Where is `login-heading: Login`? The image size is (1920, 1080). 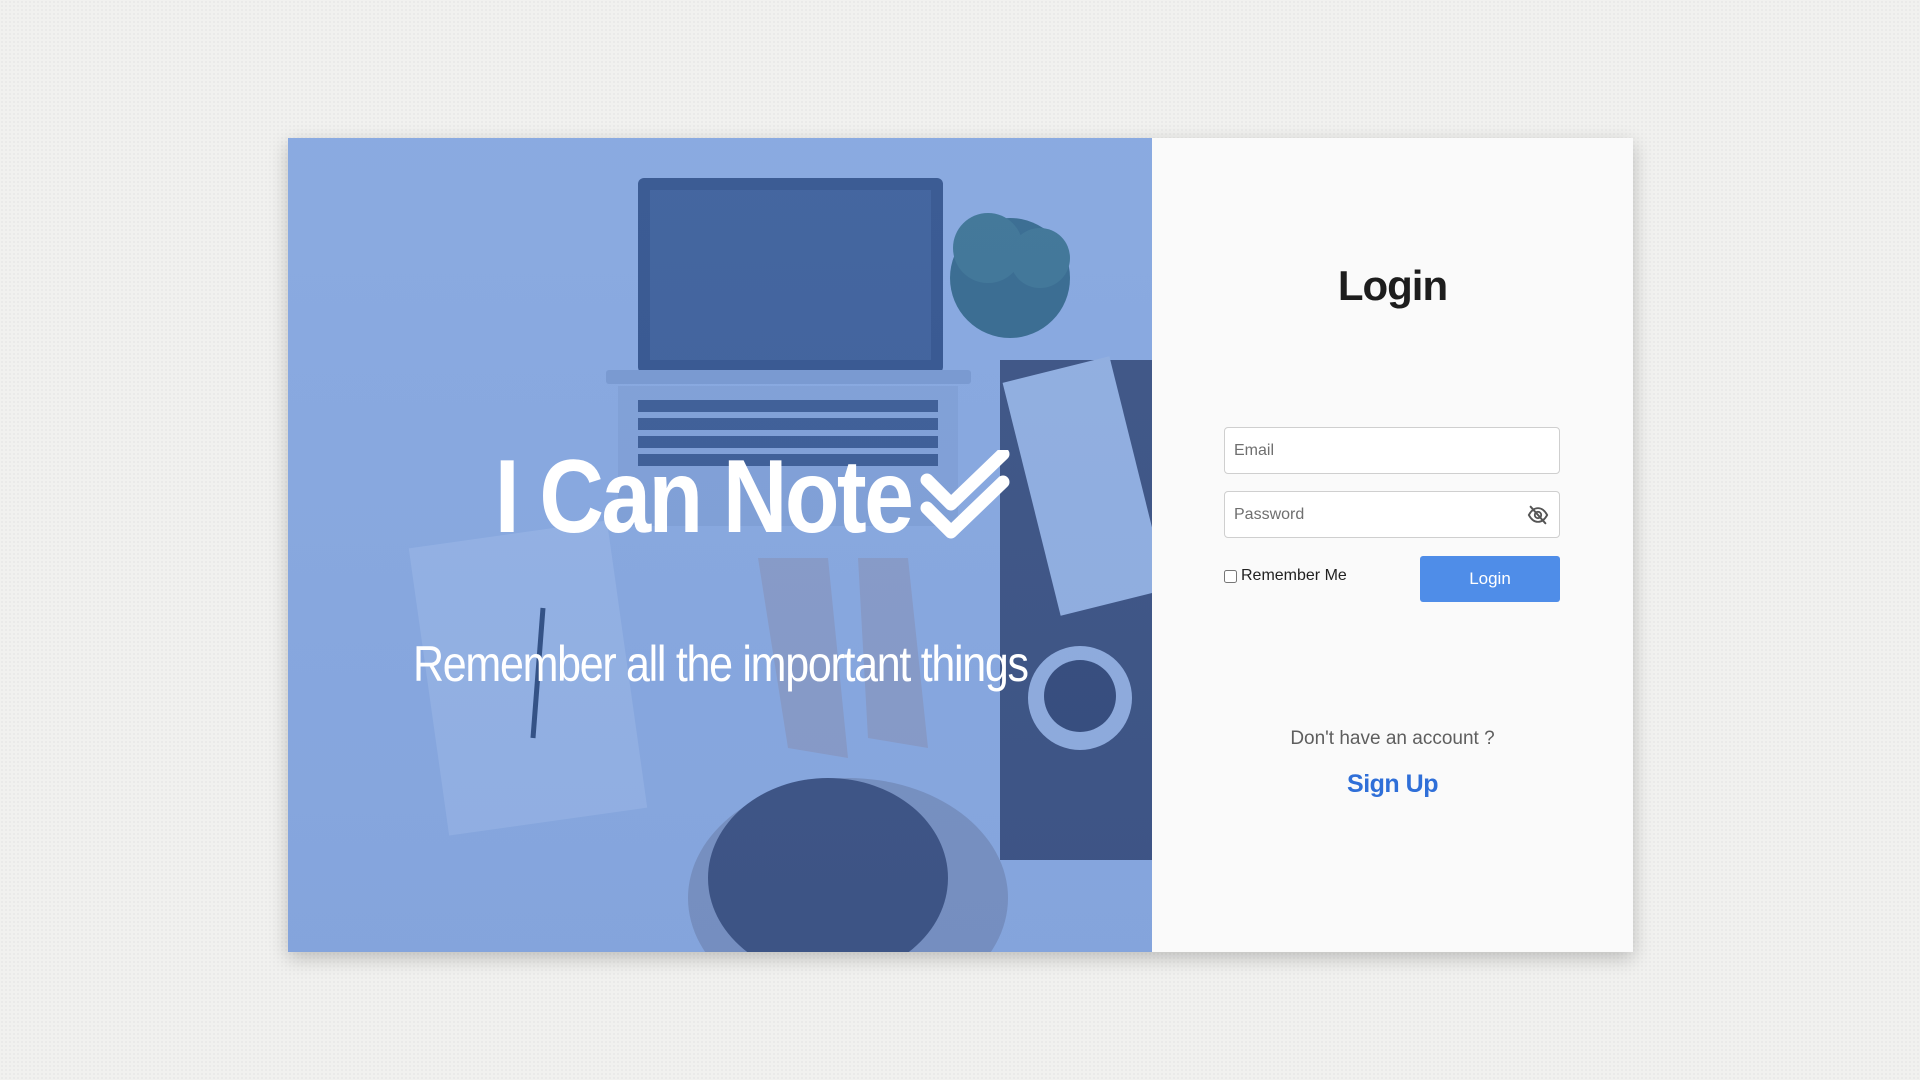 login-heading: Login is located at coordinates (1392, 285).